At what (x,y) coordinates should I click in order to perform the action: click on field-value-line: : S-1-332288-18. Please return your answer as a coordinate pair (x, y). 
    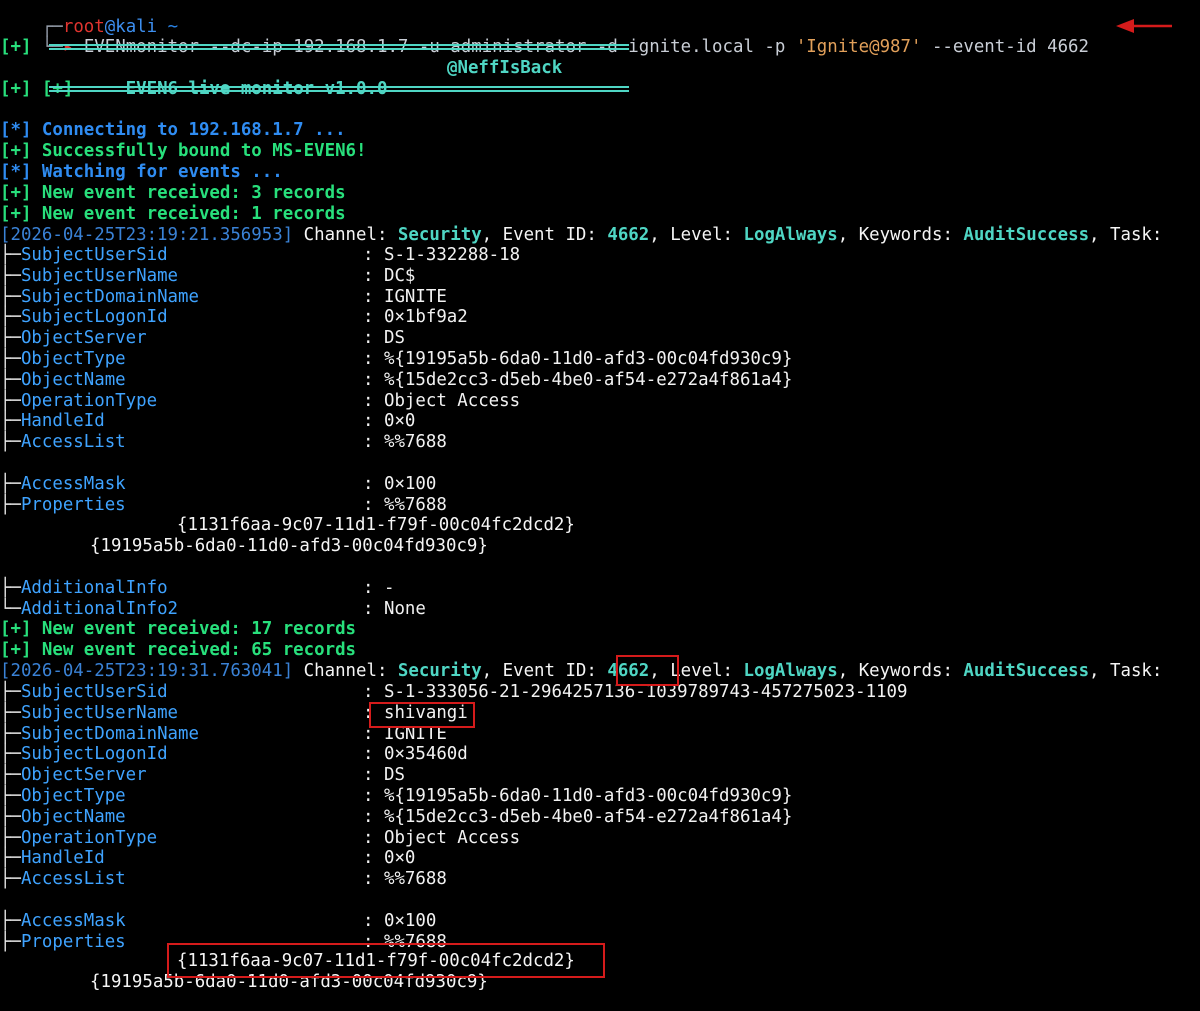
    Looking at the image, I should click on (441, 255).